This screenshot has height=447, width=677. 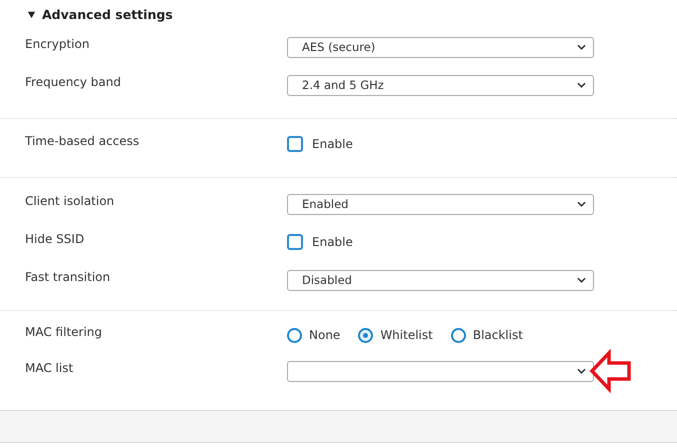 I want to click on dropdown: Enabled, so click(x=440, y=204).